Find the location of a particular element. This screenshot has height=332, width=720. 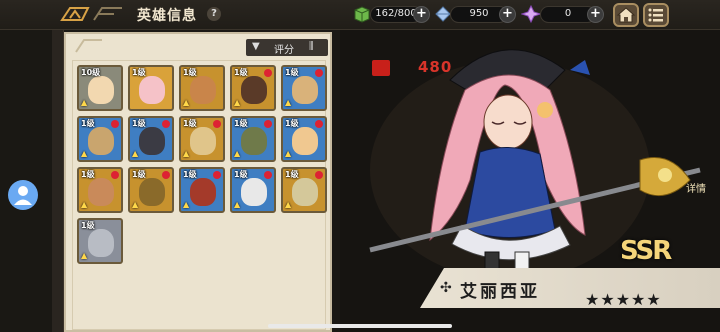

stamina-cube-icon is located at coordinates (362, 14).